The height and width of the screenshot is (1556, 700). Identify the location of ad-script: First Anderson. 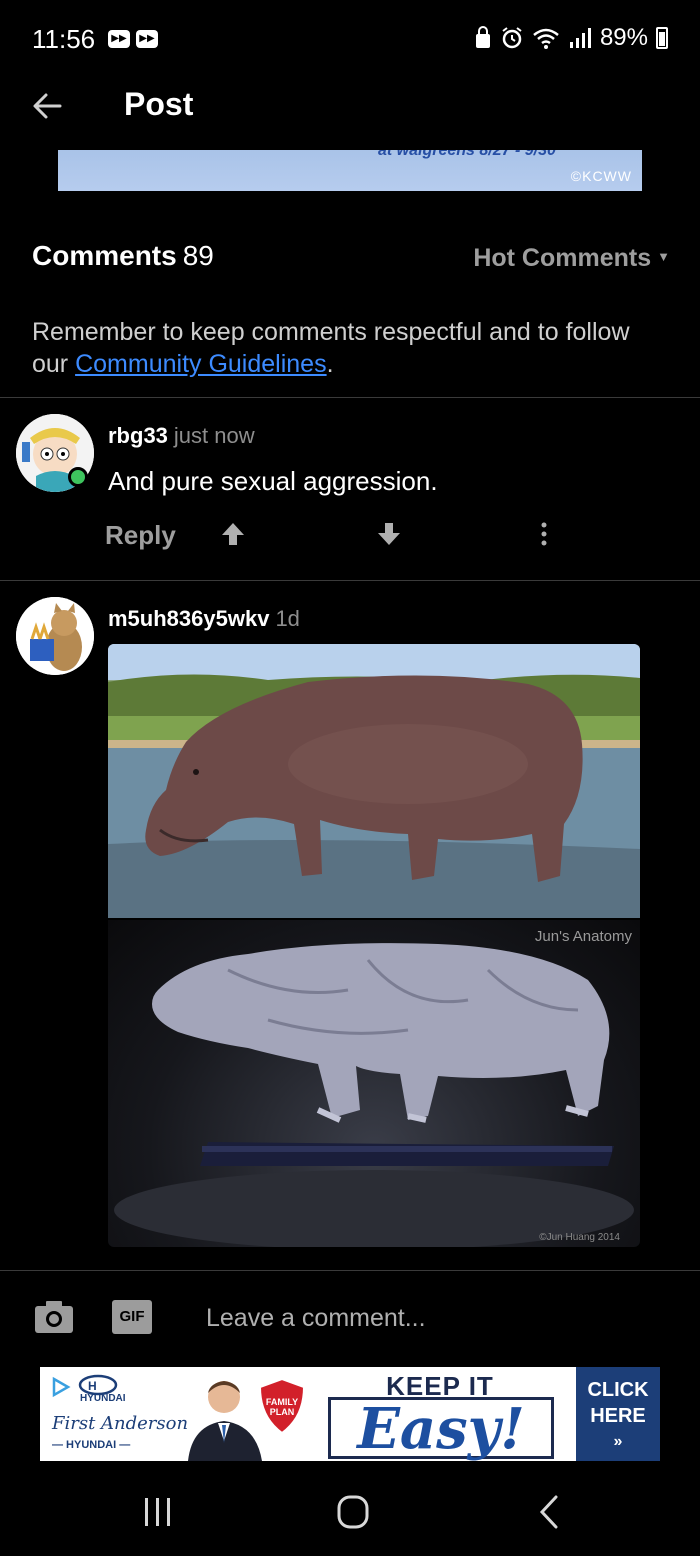
(120, 1423).